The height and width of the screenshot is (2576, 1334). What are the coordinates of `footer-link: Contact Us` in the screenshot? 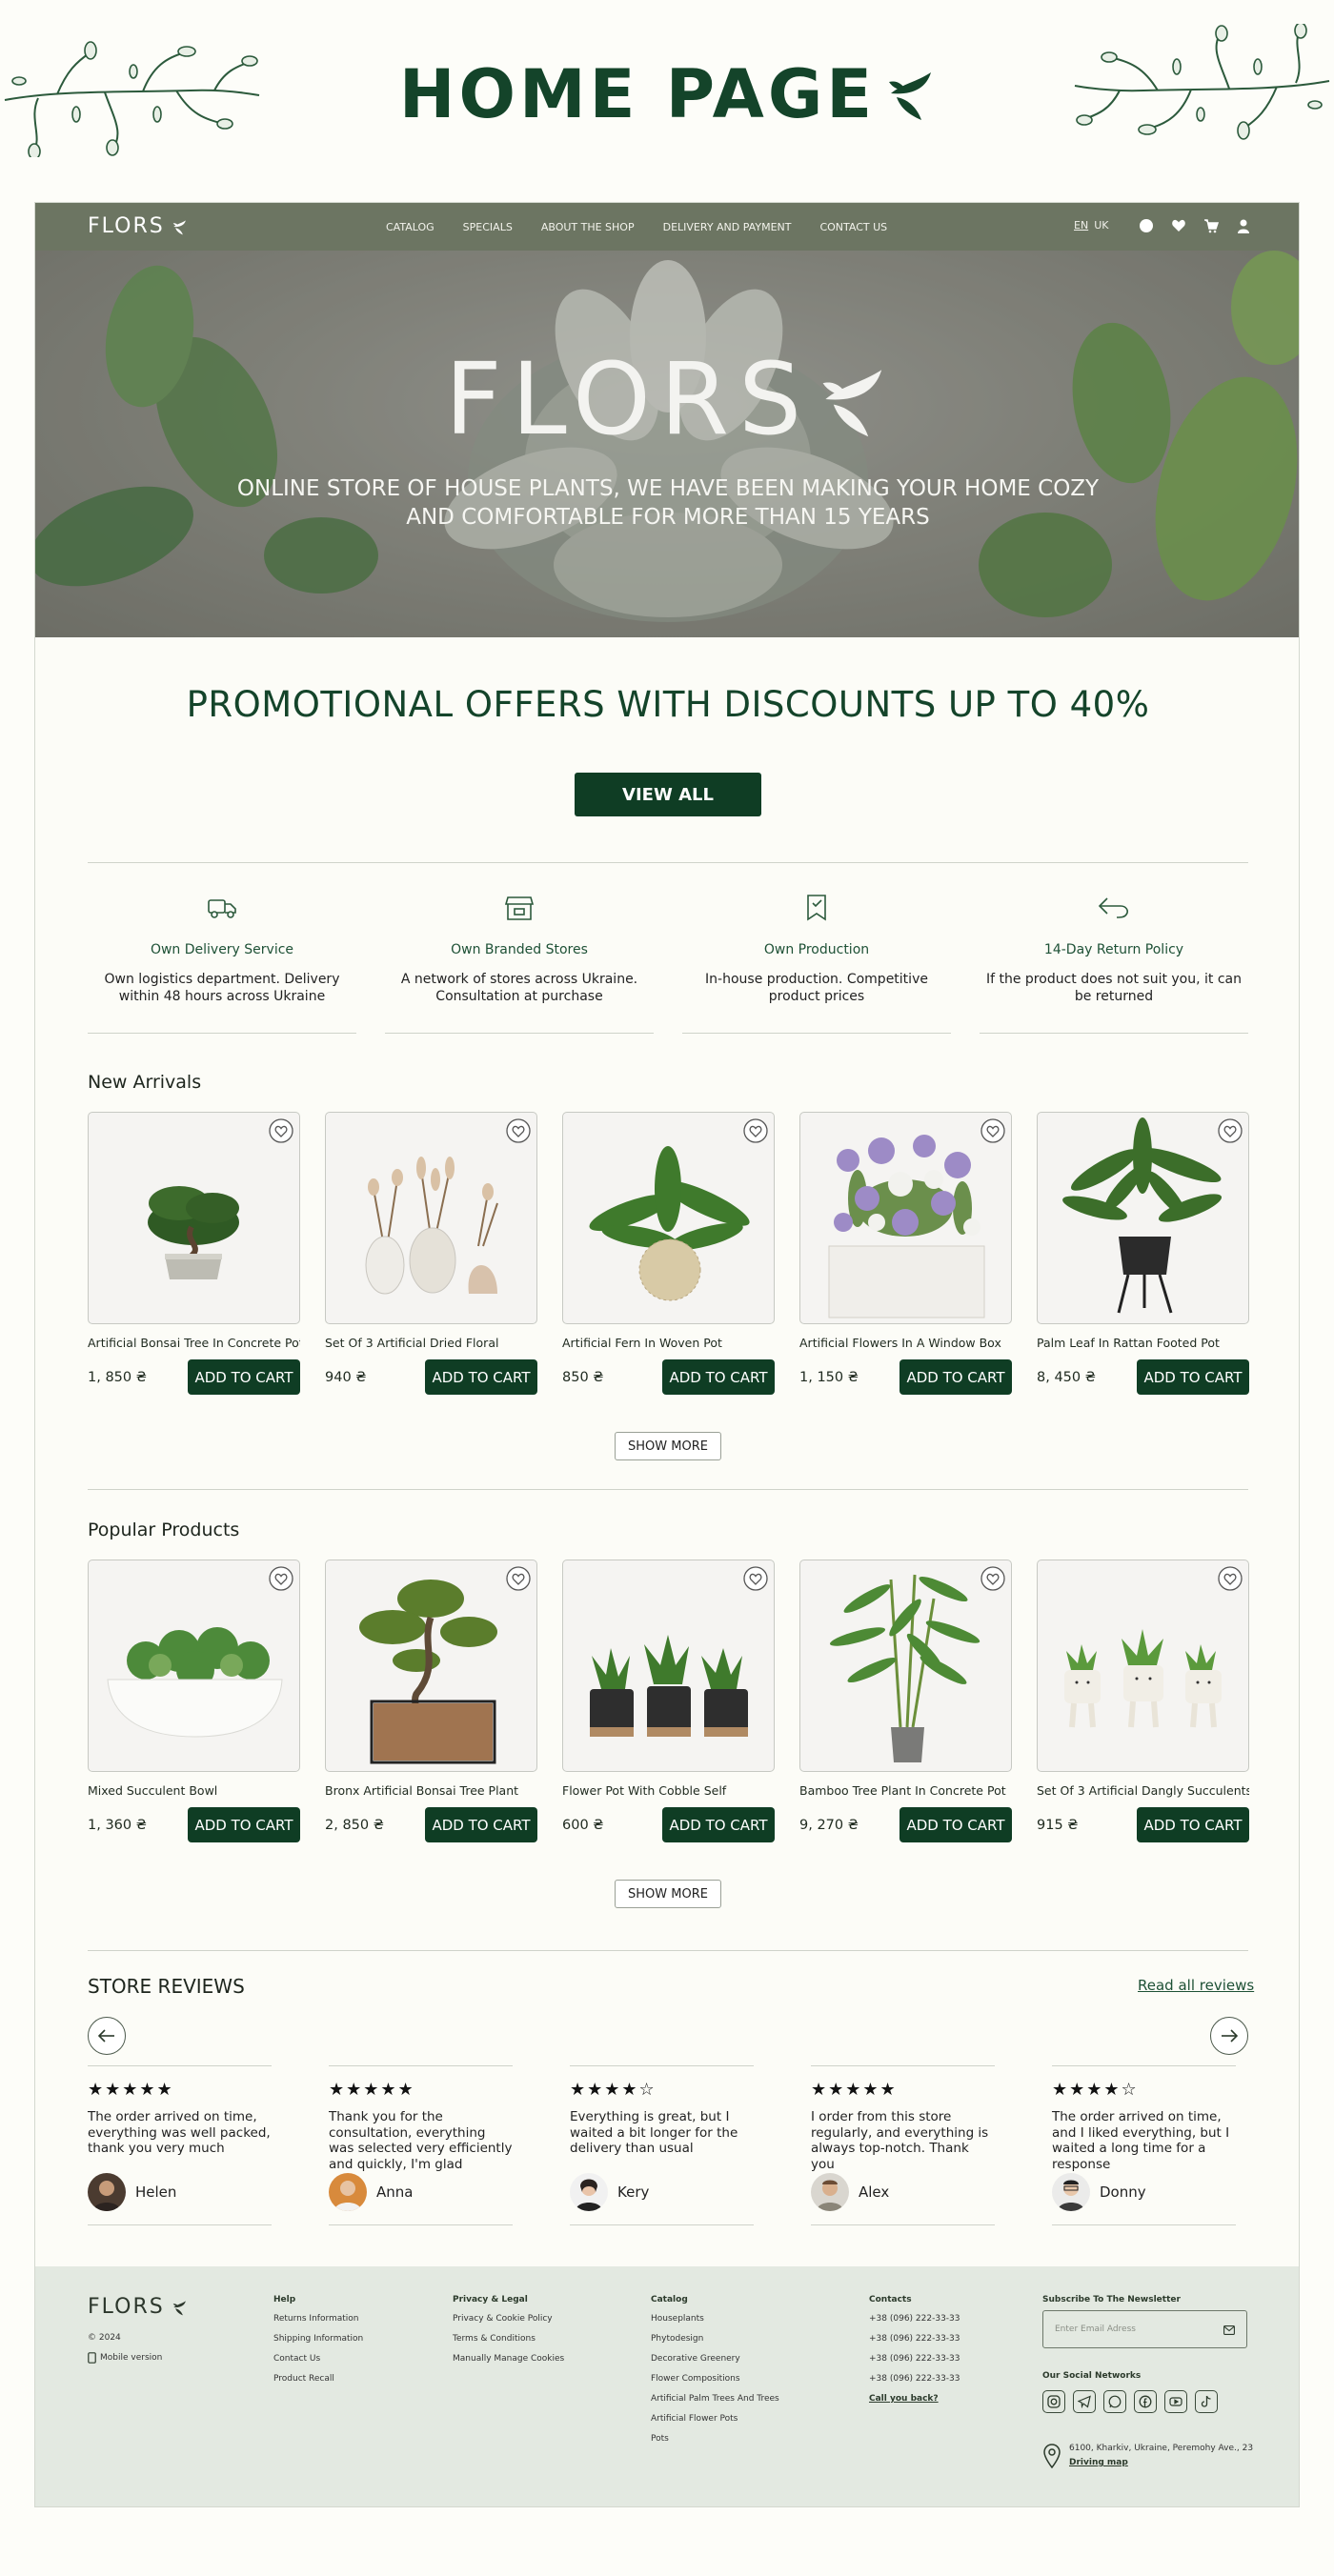 It's located at (318, 2359).